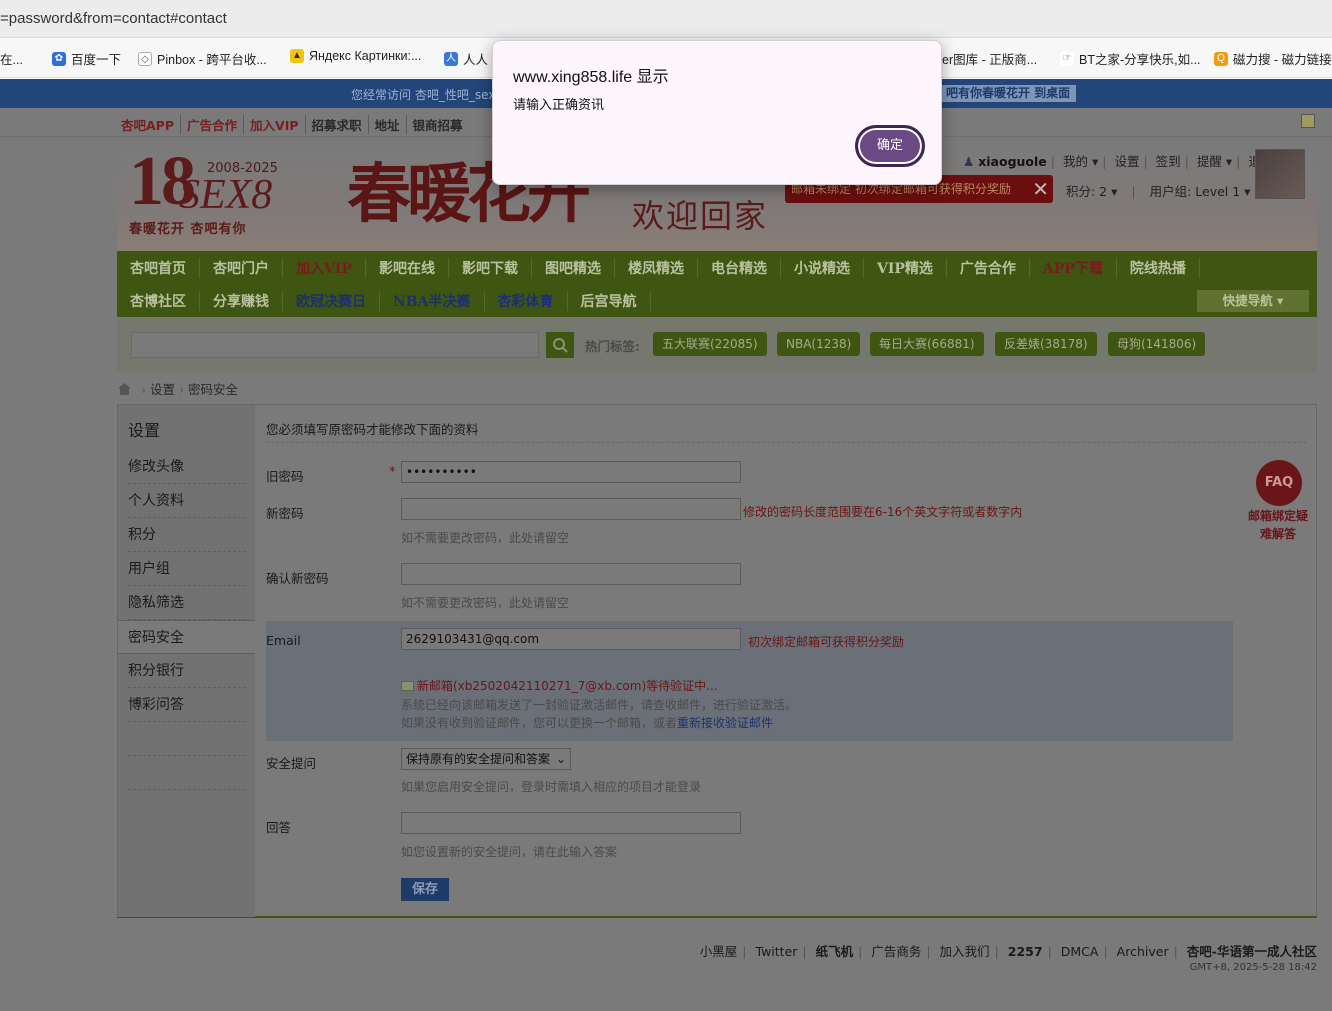 Image resolution: width=1332 pixels, height=1011 pixels. Describe the element at coordinates (1046, 344) in the screenshot. I see `hot-tag: 反差婊(38178)` at that location.